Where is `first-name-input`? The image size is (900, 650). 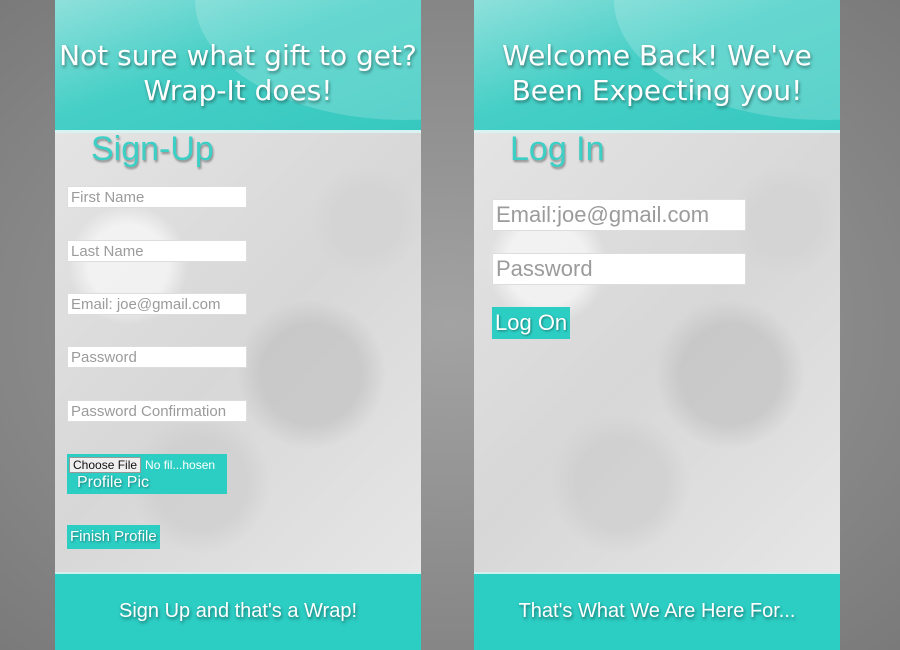 first-name-input is located at coordinates (157, 197).